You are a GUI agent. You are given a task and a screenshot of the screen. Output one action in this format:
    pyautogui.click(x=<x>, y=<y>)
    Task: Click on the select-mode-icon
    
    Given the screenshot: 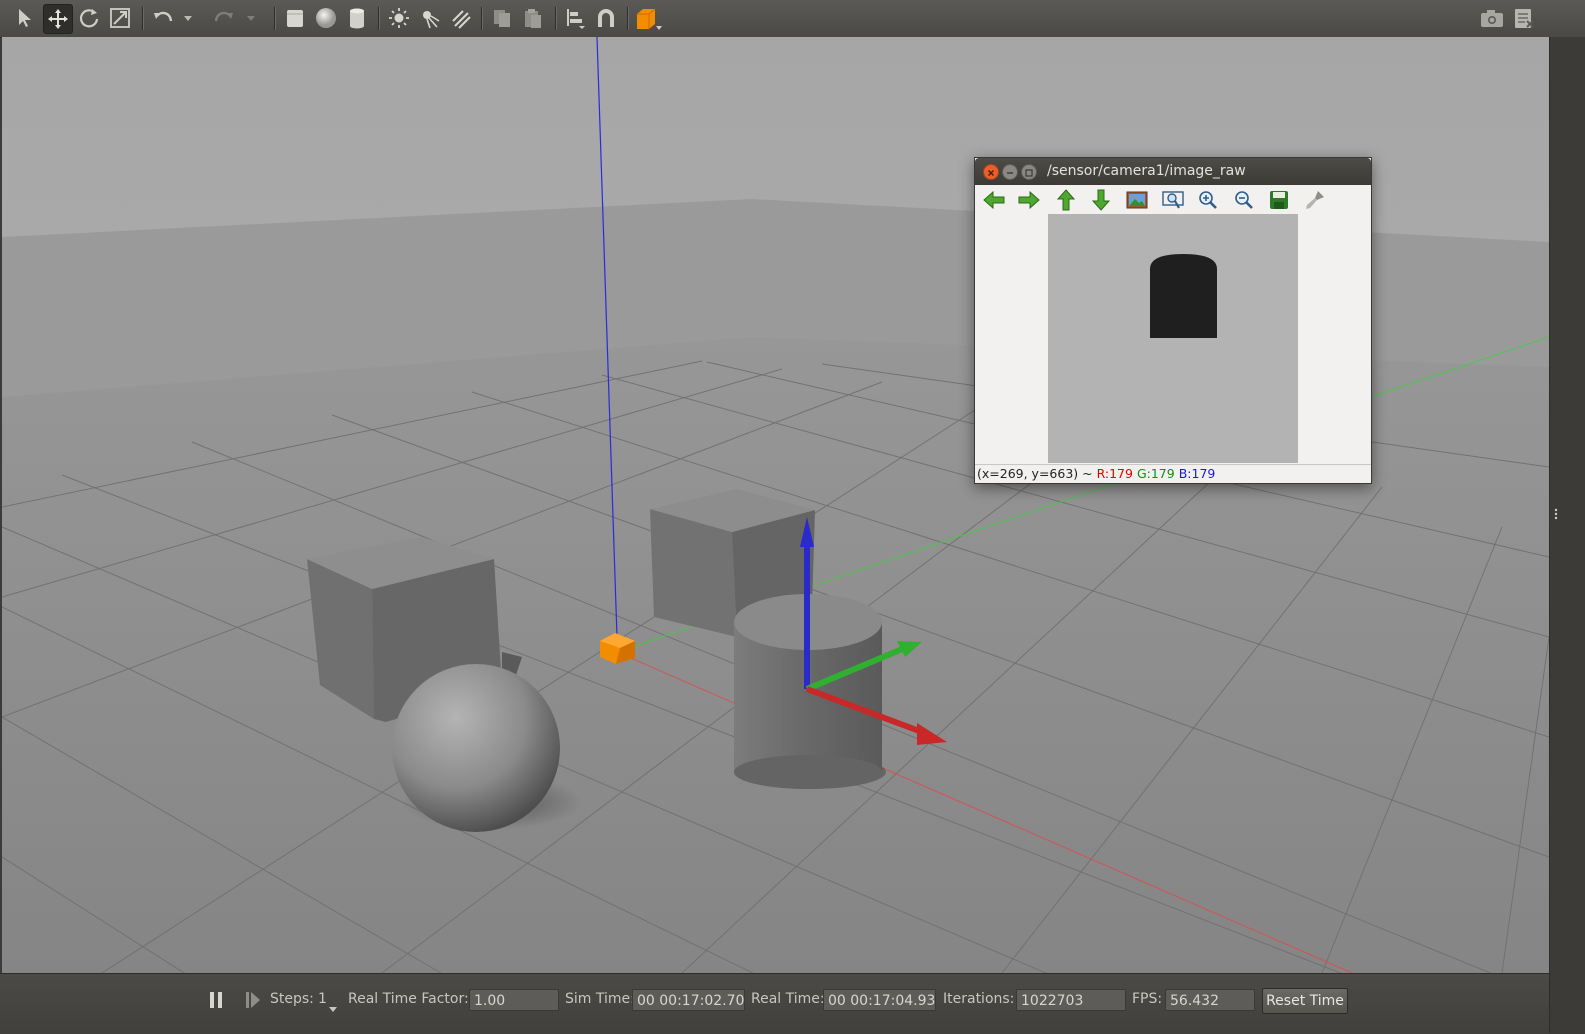 What is the action you would take?
    pyautogui.click(x=26, y=18)
    